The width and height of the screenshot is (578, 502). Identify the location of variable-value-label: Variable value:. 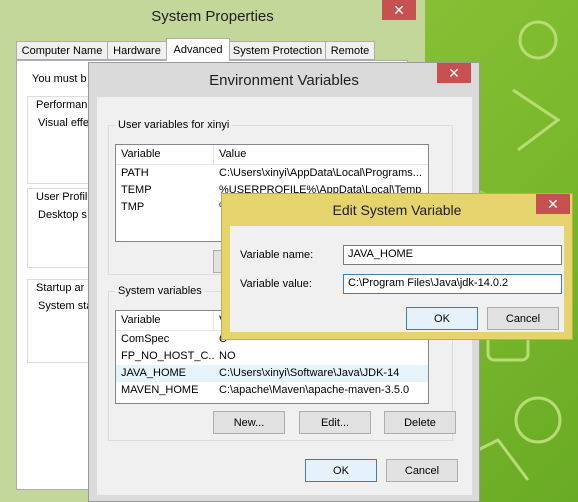
(276, 284).